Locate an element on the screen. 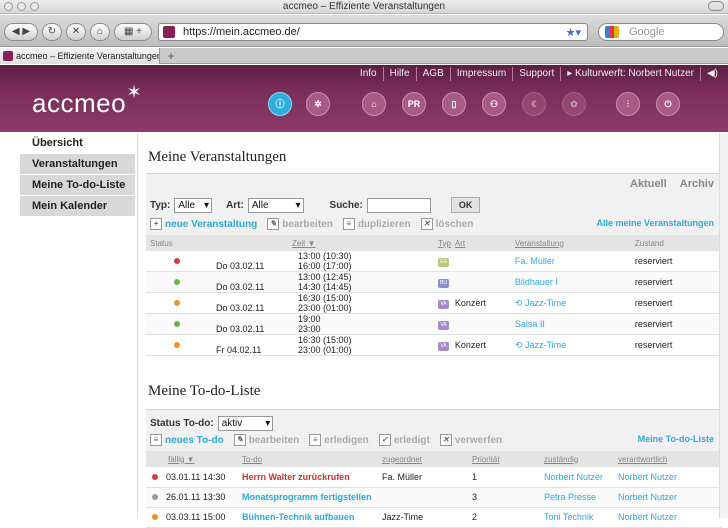 This screenshot has width=728, height=528. type-select: Alle is located at coordinates (193, 205).